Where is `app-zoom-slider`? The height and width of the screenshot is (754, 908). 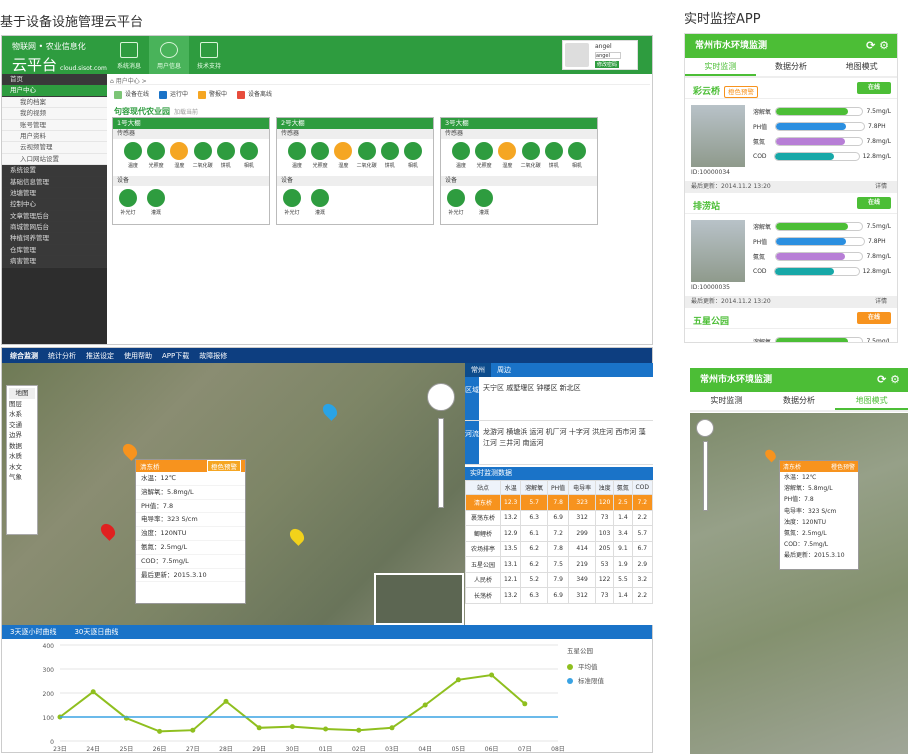
app-zoom-slider is located at coordinates (705, 476).